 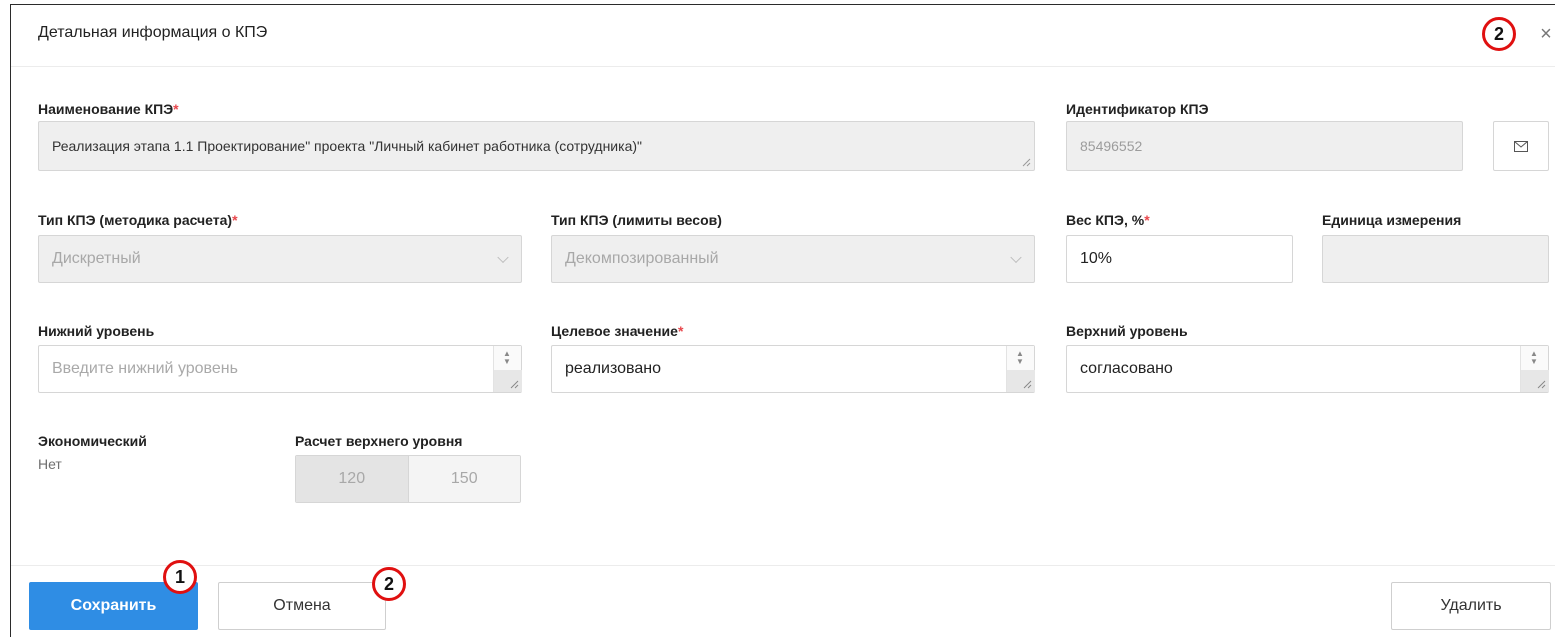 What do you see at coordinates (1264, 146) in the screenshot?
I see `identifier-input: 85496552` at bounding box center [1264, 146].